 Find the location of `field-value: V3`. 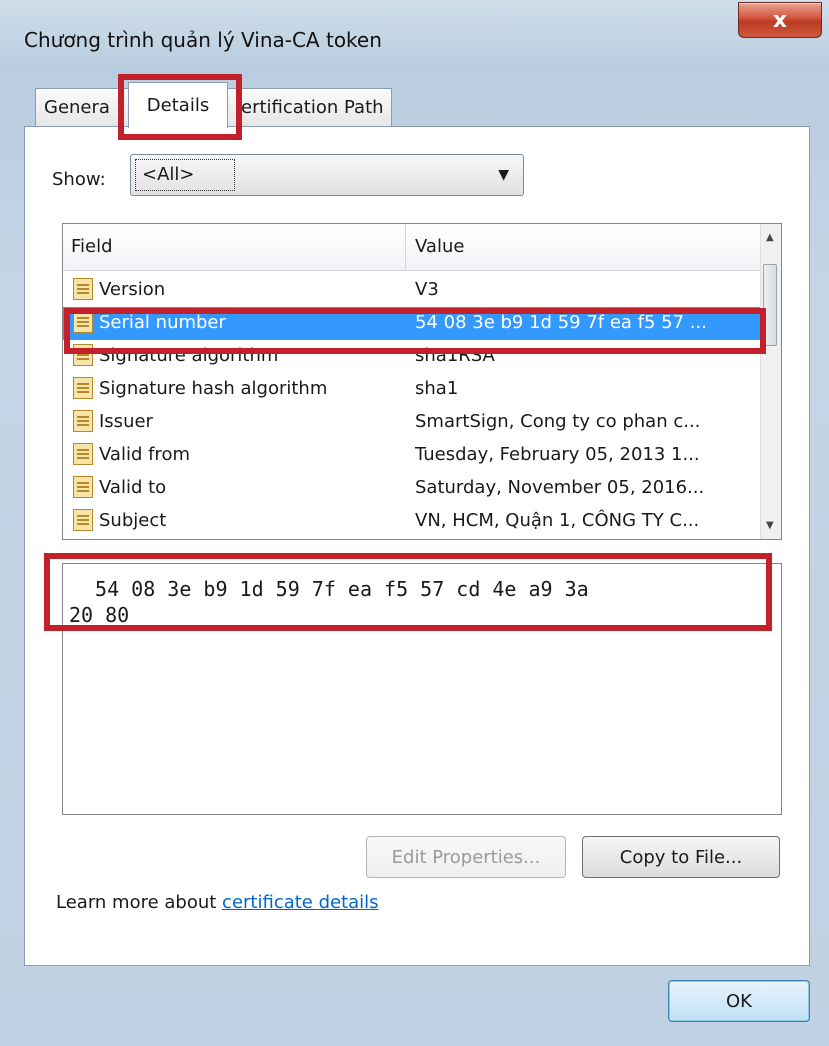

field-value: V3 is located at coordinates (427, 289).